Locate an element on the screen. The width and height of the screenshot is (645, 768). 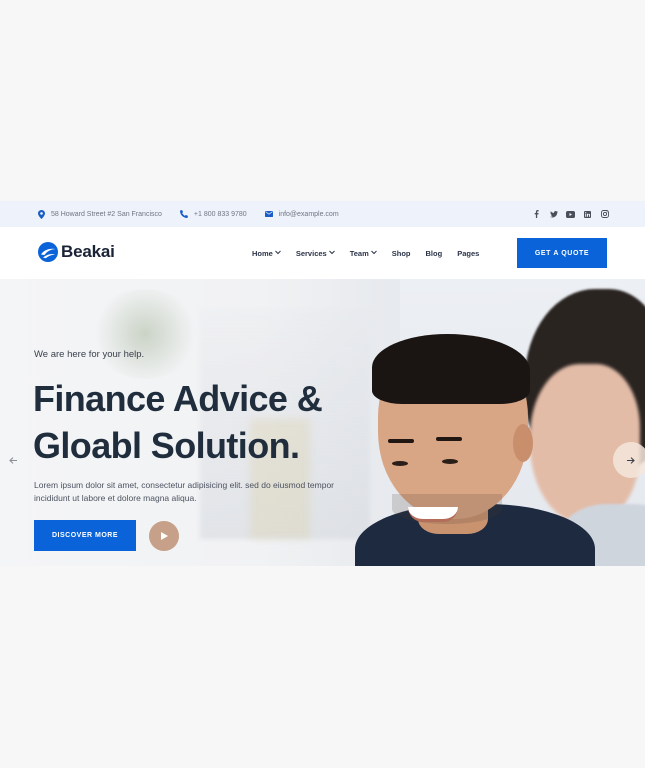
social-links is located at coordinates (566, 214).